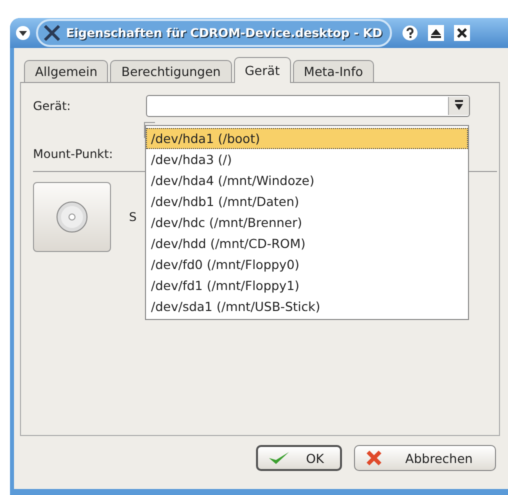 Image resolution: width=508 pixels, height=495 pixels. I want to click on cancel-button: Abbrechen, so click(425, 458).